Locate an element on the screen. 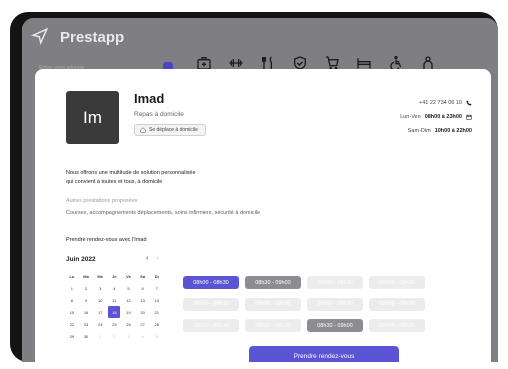 Image resolution: width=508 pixels, height=369 pixels. calendar-day: 25 is located at coordinates (114, 324).